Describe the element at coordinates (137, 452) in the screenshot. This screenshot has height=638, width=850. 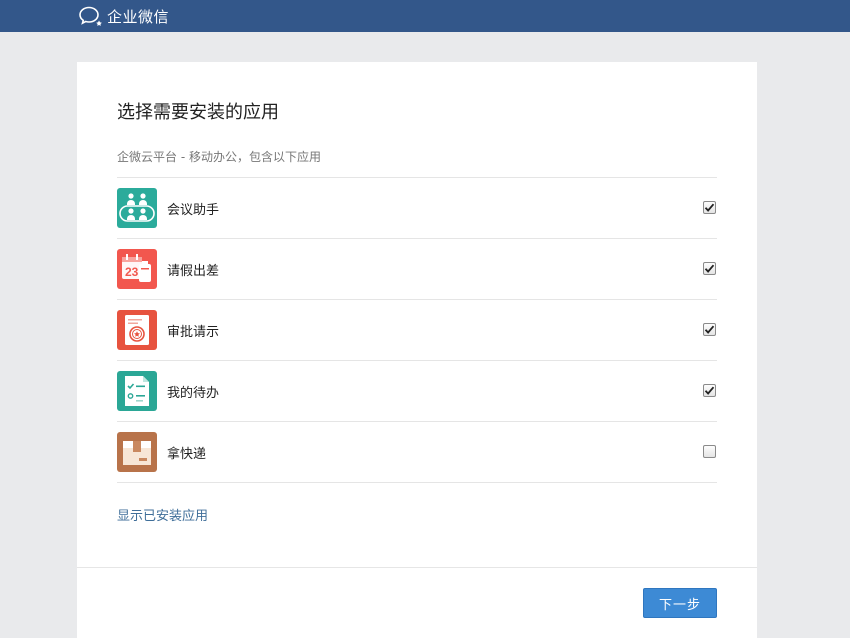
I see `package-box-icon` at that location.